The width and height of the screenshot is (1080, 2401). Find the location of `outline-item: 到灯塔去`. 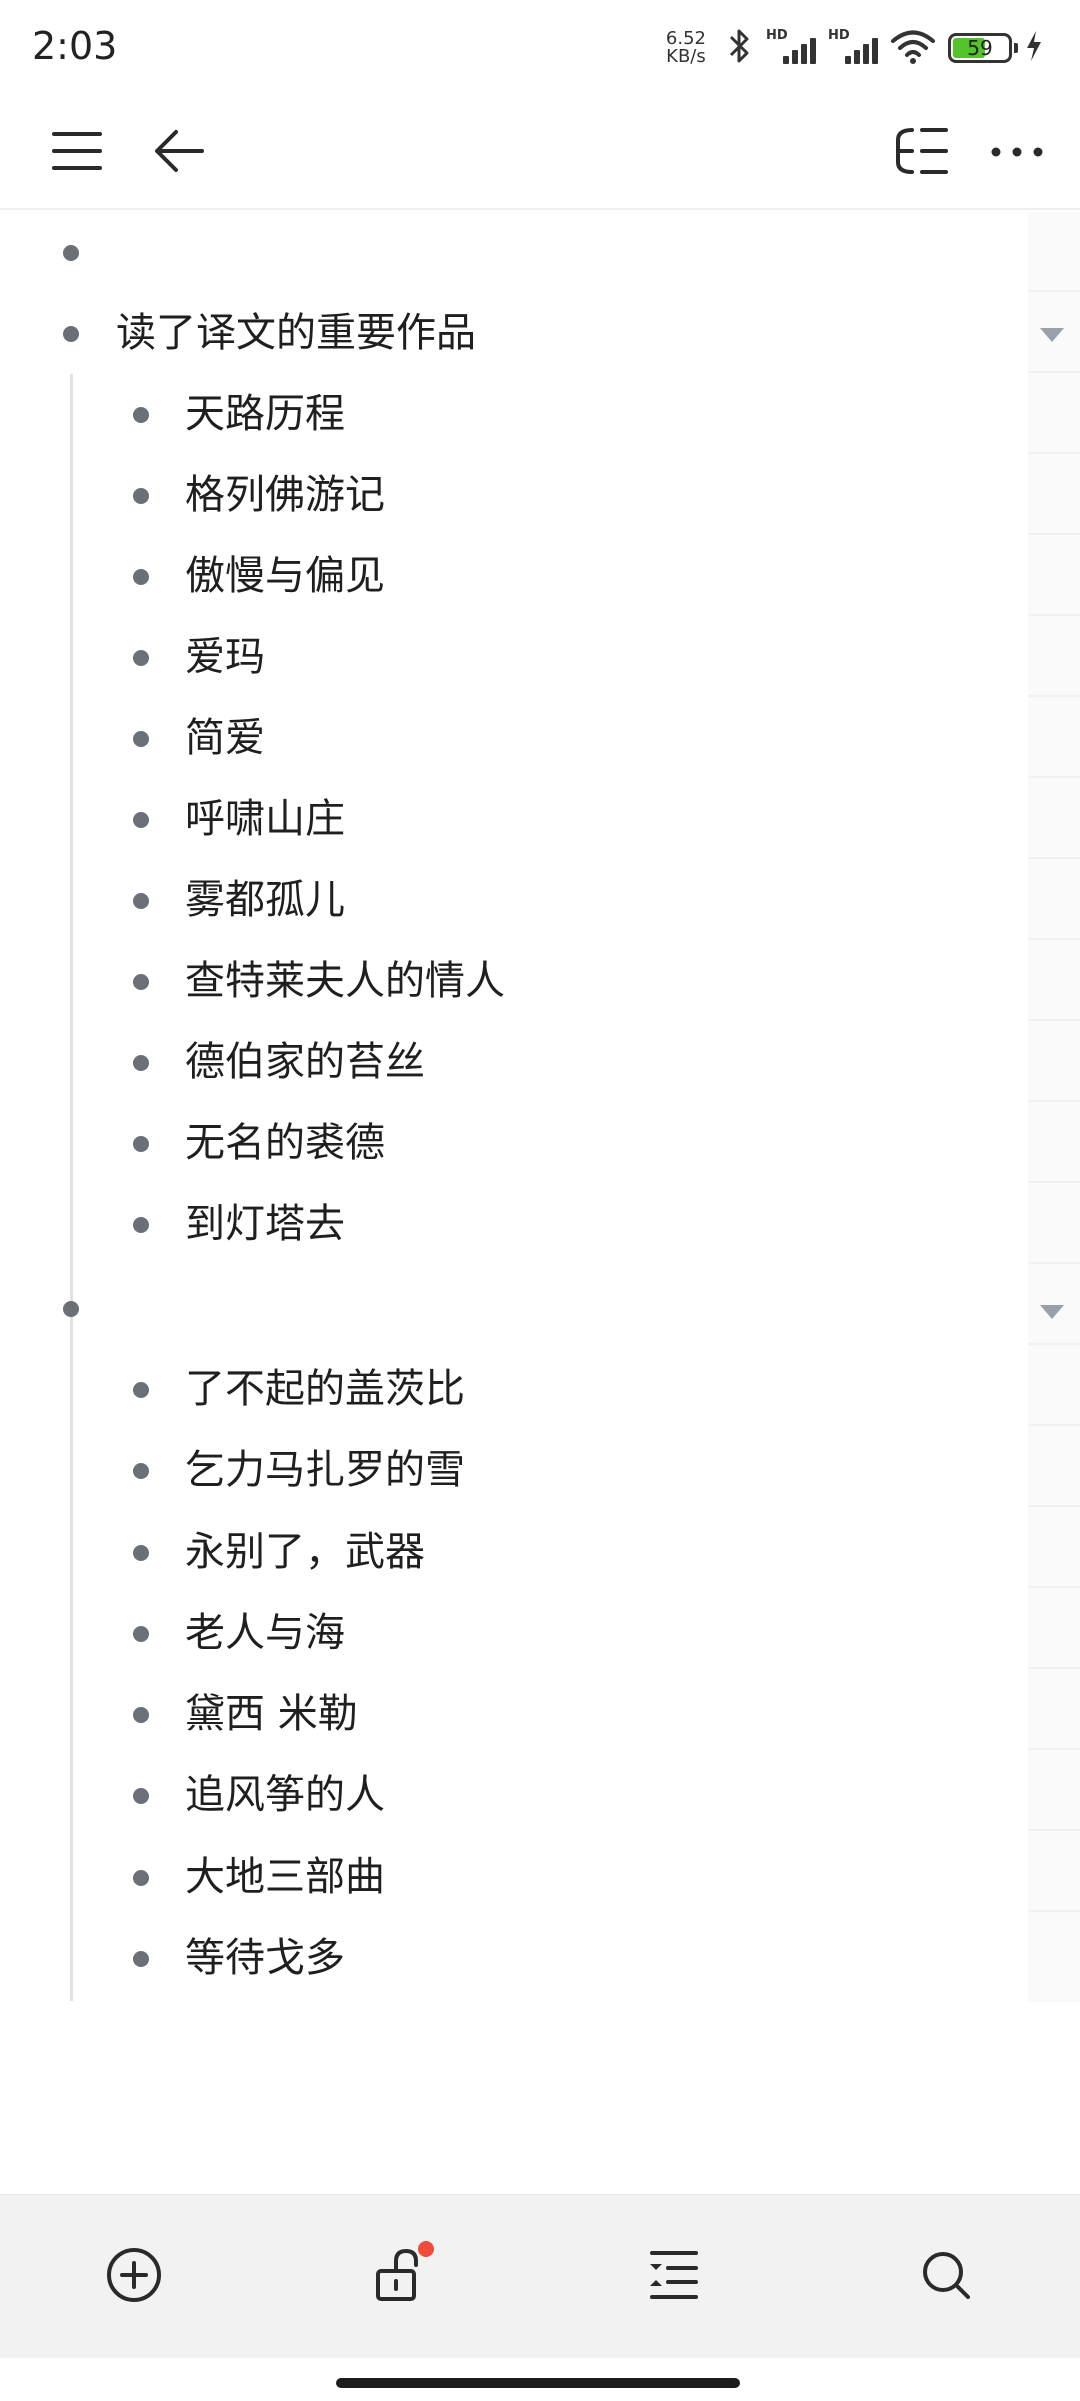

outline-item: 到灯塔去 is located at coordinates (514, 1224).